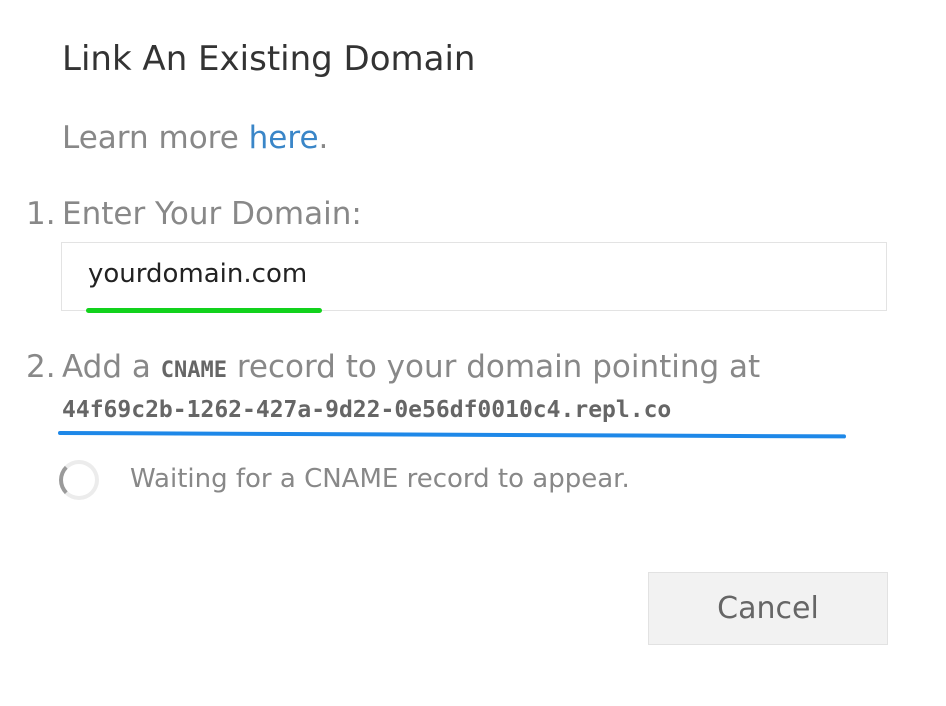  I want to click on cname-target-highlight, so click(452, 435).